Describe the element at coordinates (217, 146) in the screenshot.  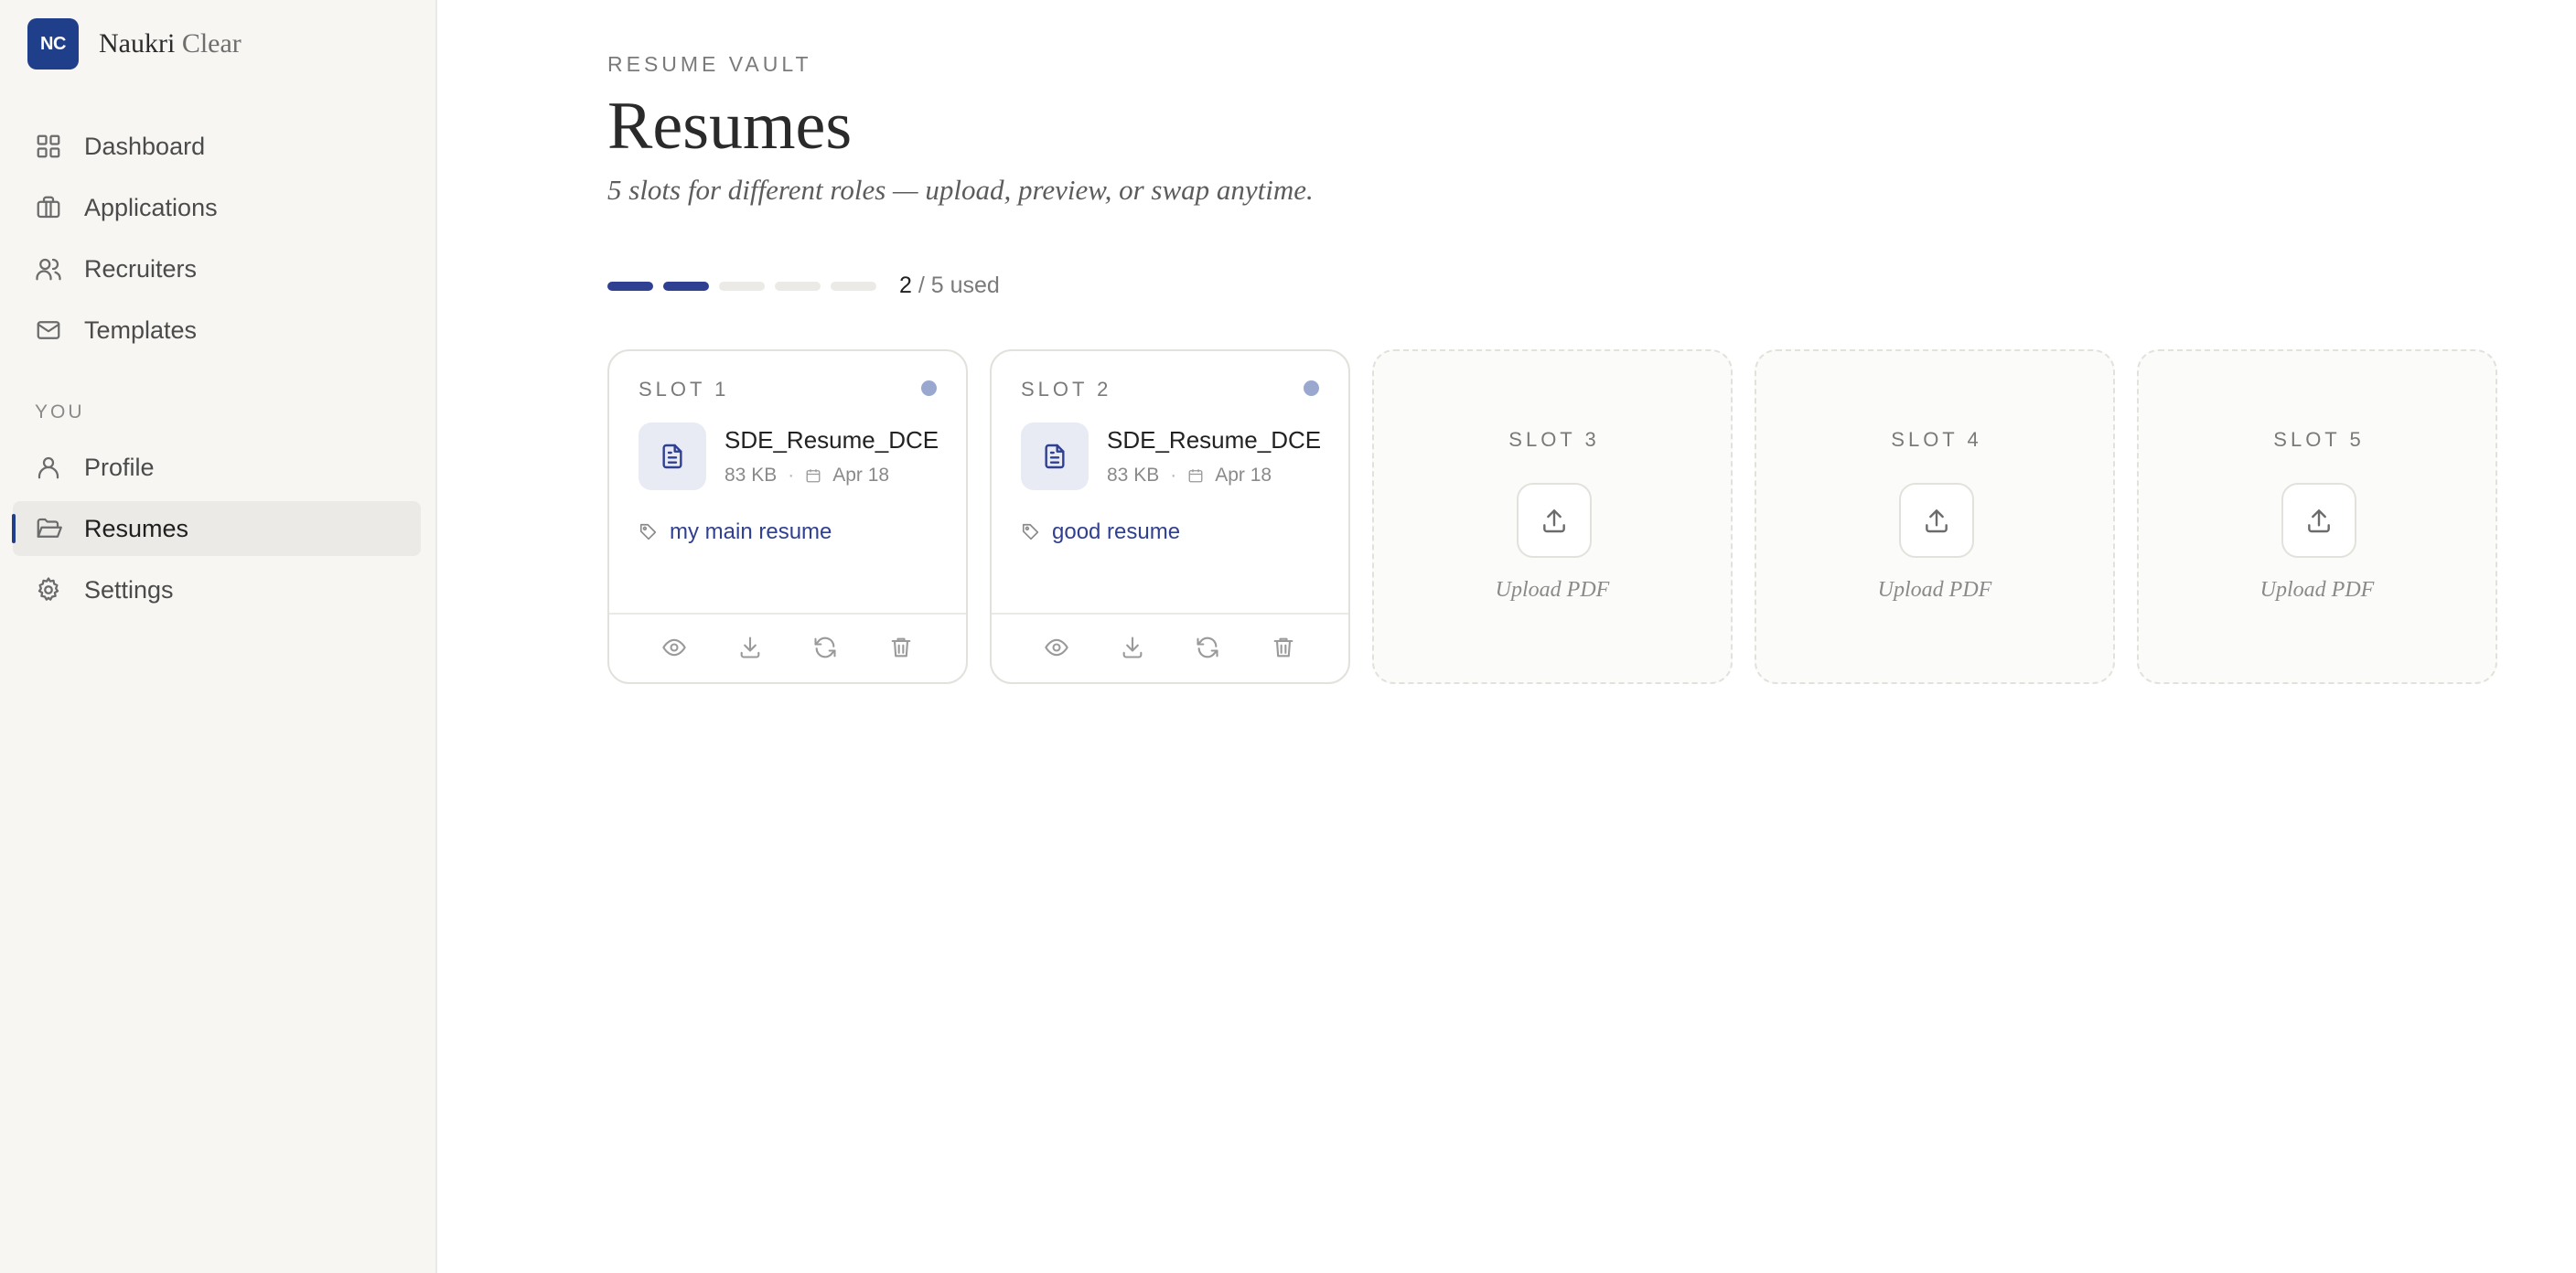
I see `sidebar-item-dashboard: Dashboard` at that location.